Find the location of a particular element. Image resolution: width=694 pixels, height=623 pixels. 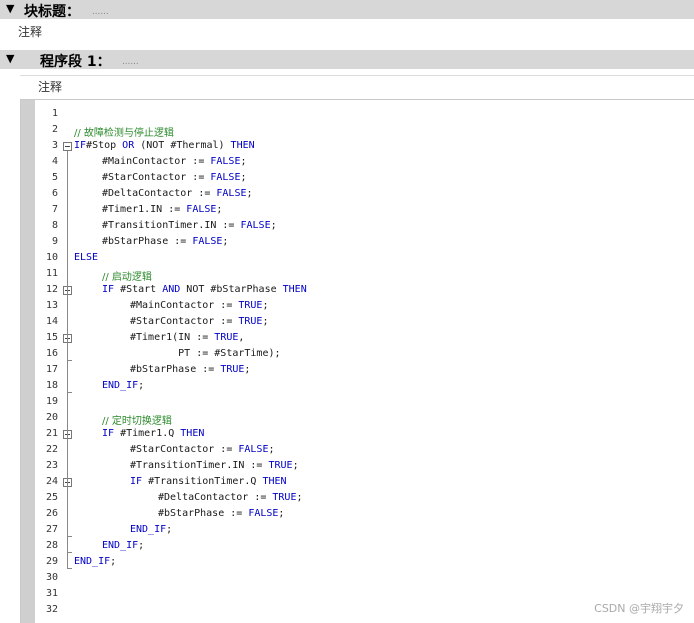

code-text: // 定时切换逻辑 is located at coordinates (137, 419).